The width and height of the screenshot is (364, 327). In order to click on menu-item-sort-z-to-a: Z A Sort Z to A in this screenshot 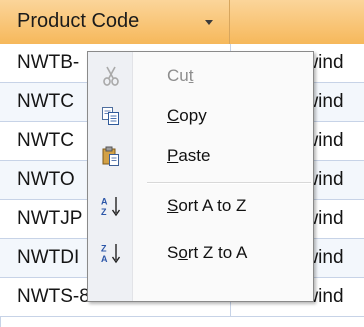, I will do `click(200, 253)`.